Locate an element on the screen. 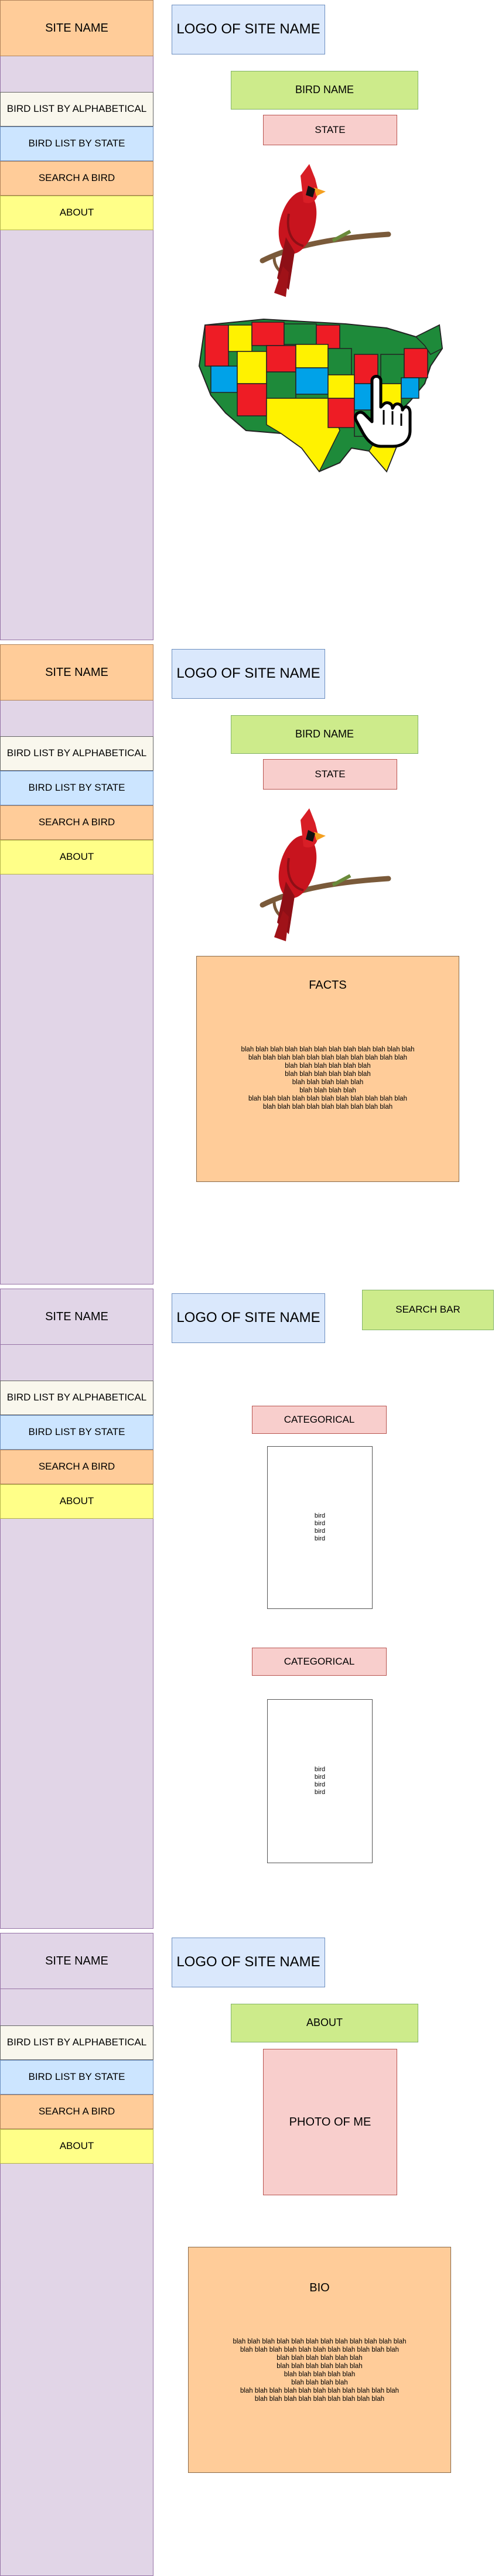 This screenshot has width=495, height=2576. nav-by-state-page3: BIRD LIST BY STATE is located at coordinates (76, 1432).